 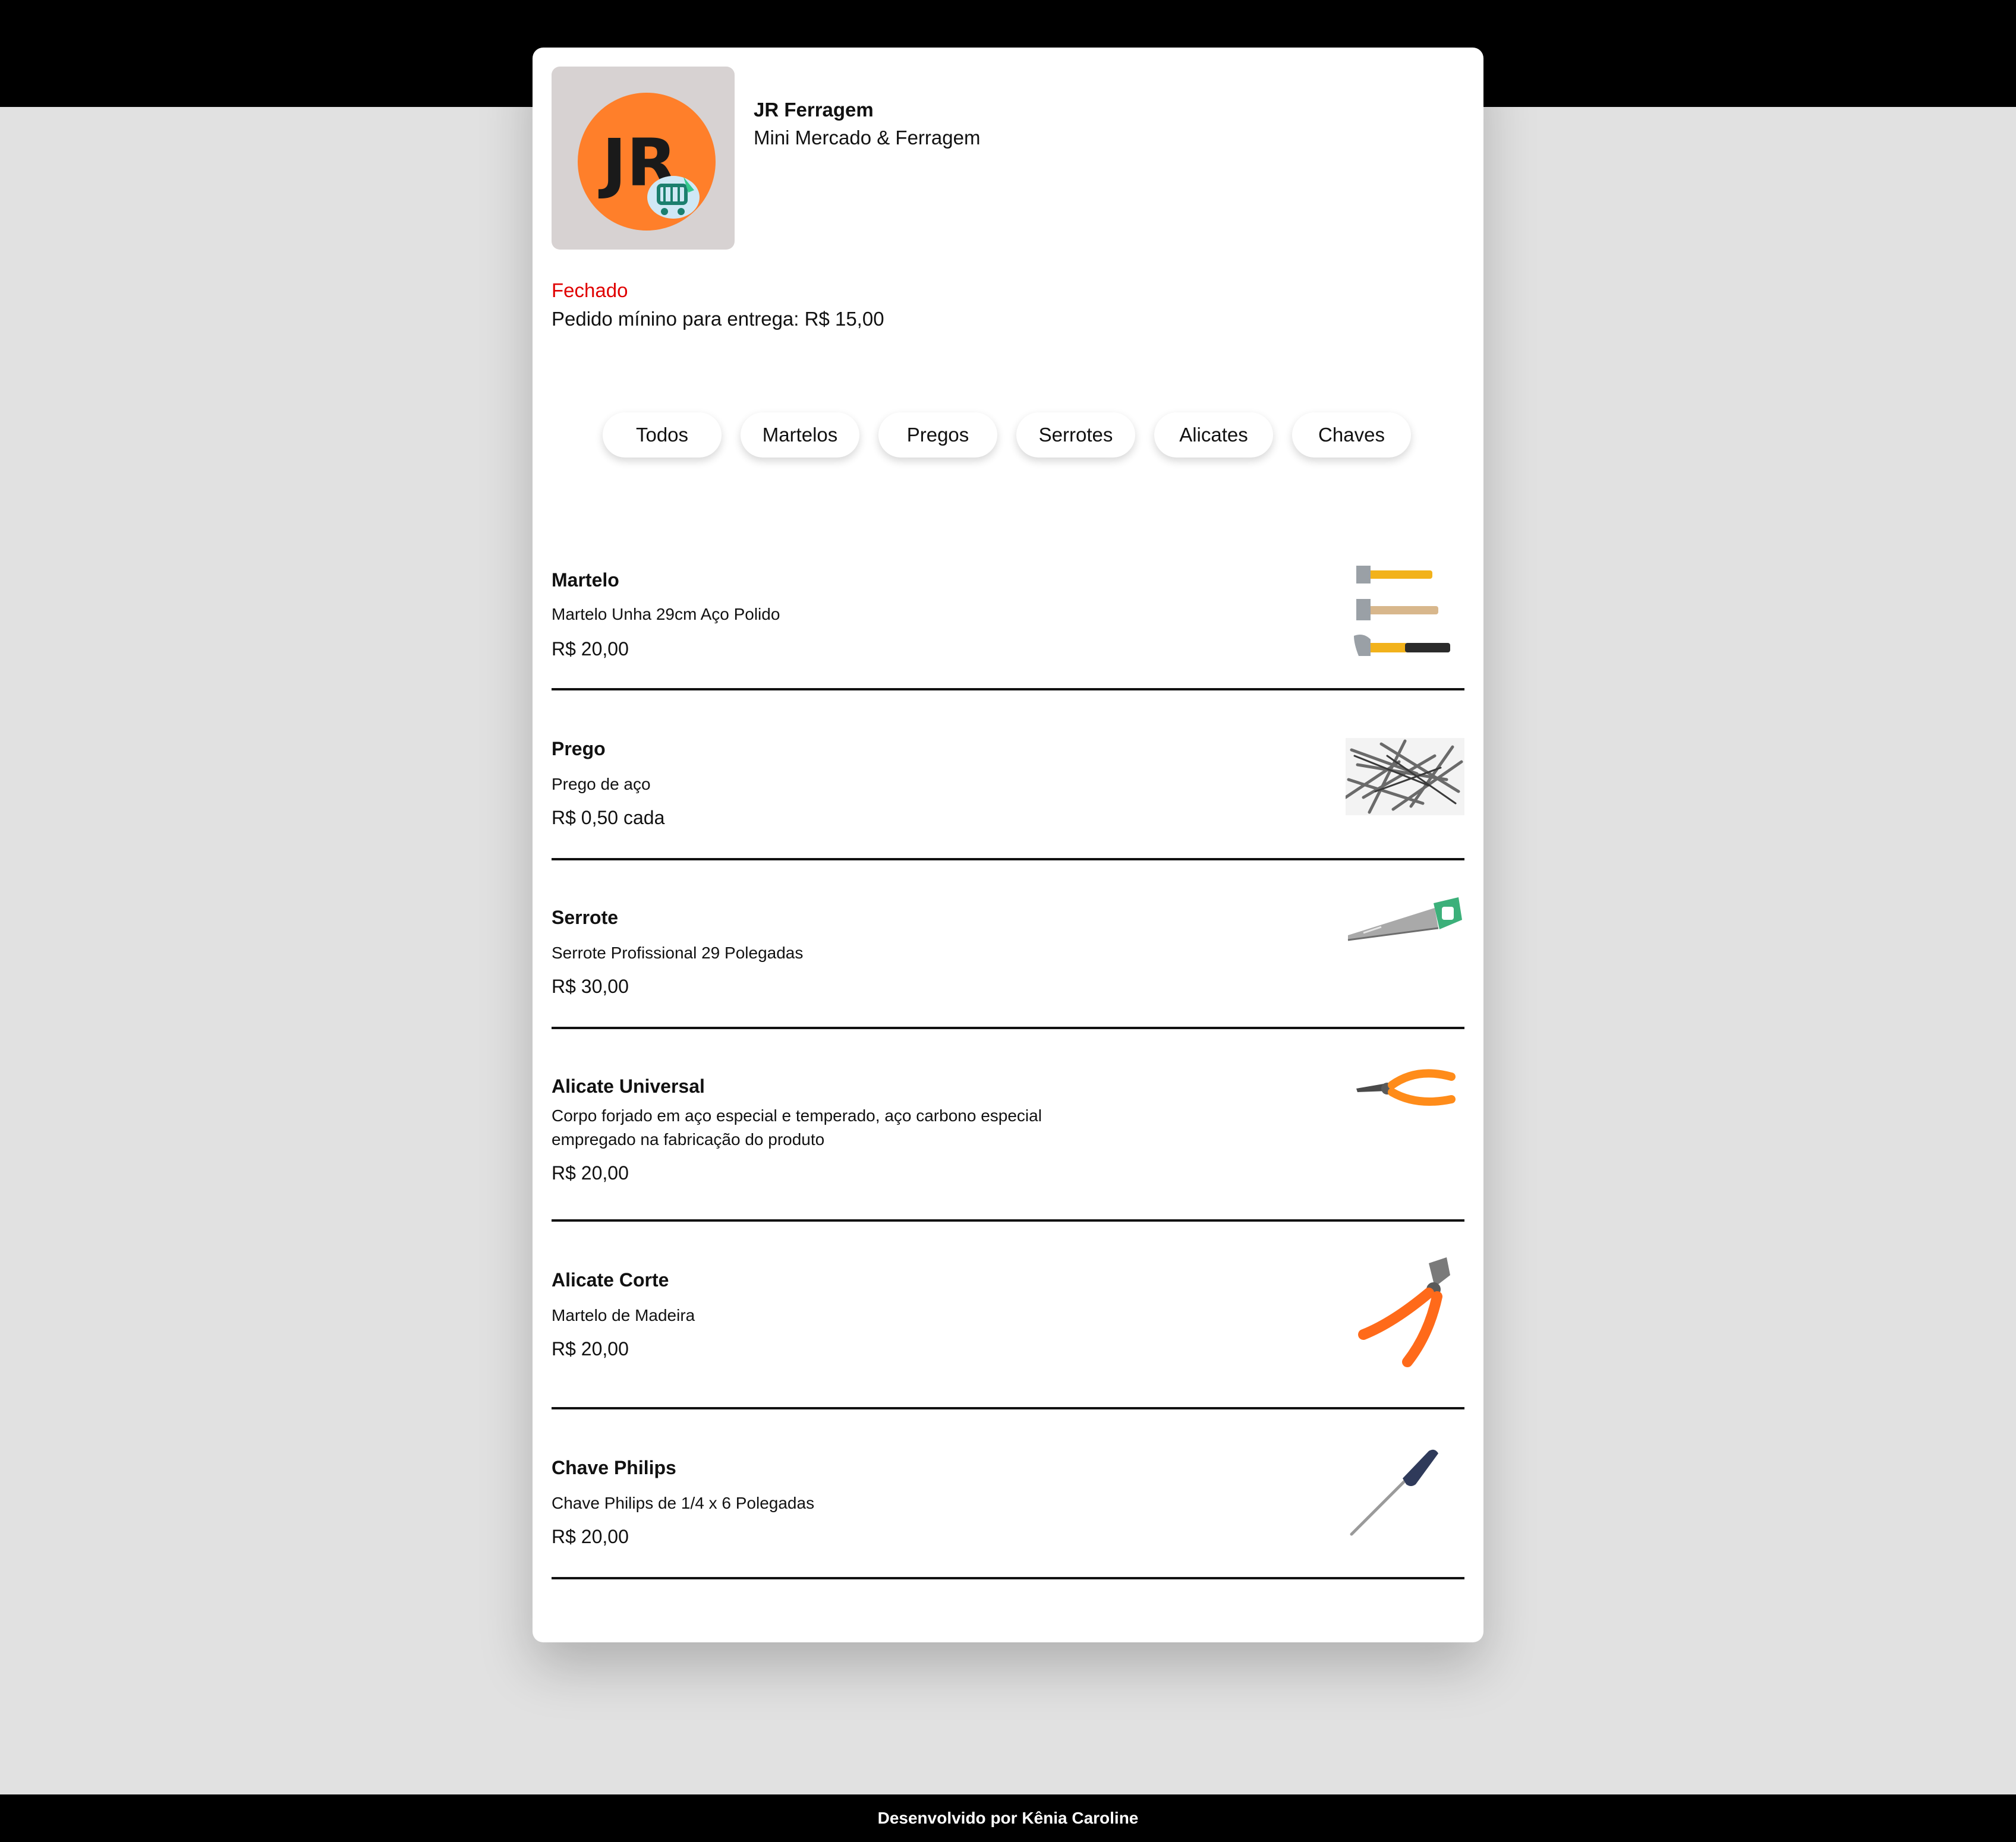 What do you see at coordinates (614, 1468) in the screenshot?
I see `product-title: Chave Philips` at bounding box center [614, 1468].